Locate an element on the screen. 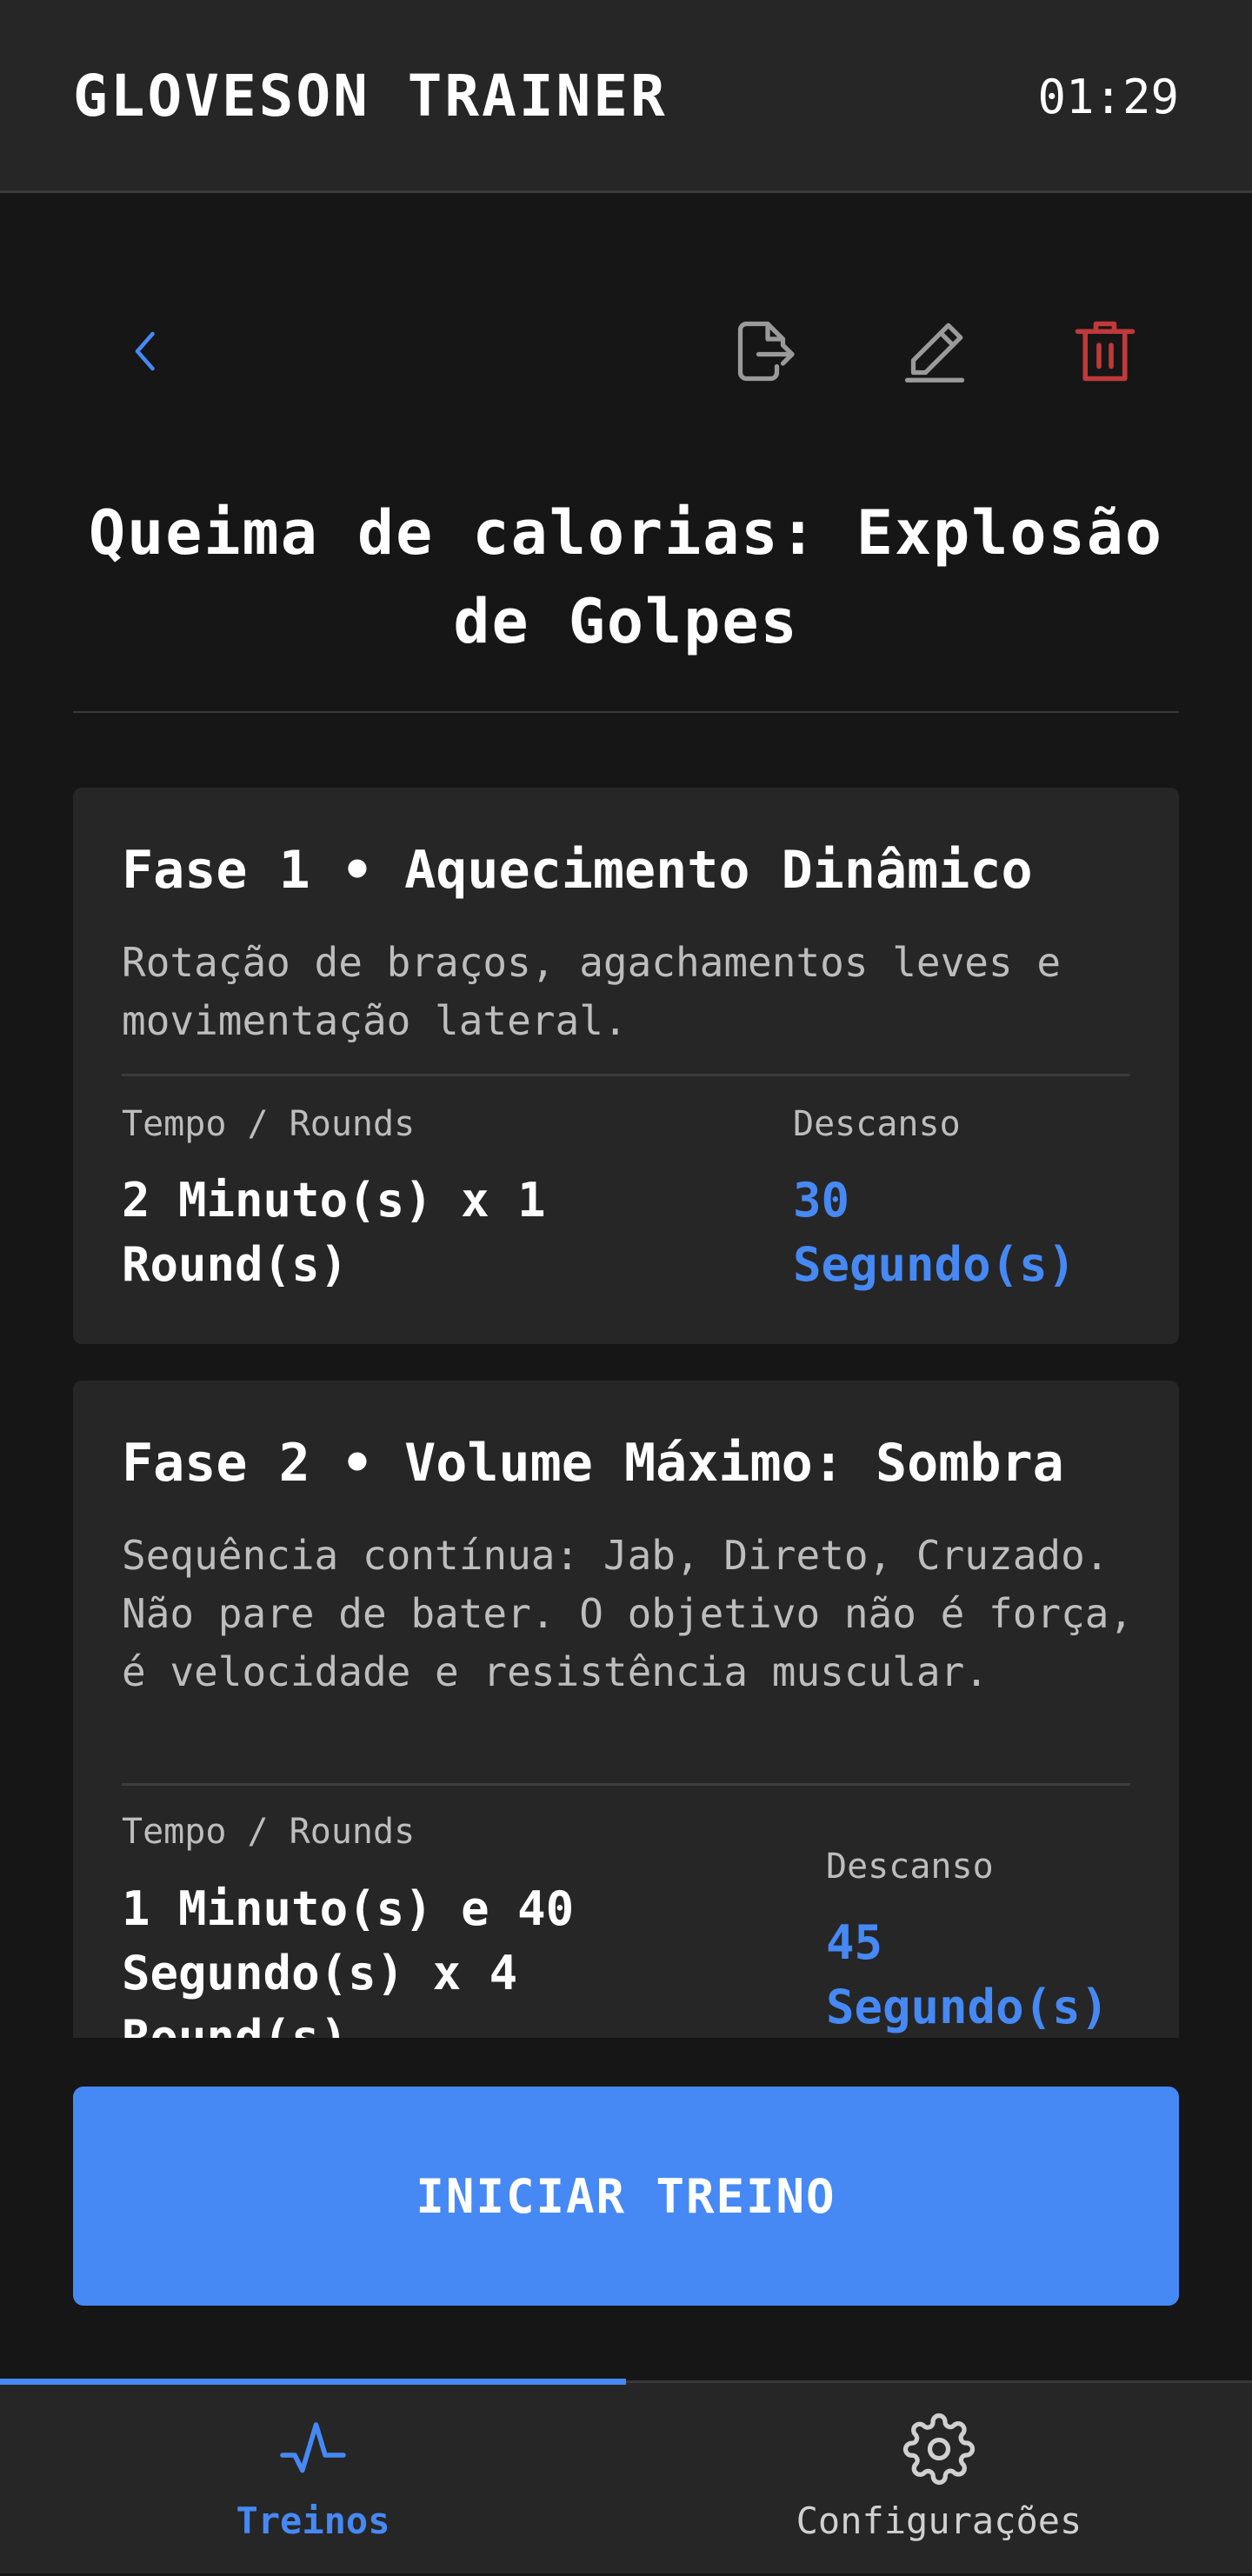  tab-treinos: Treinos is located at coordinates (313, 2479).